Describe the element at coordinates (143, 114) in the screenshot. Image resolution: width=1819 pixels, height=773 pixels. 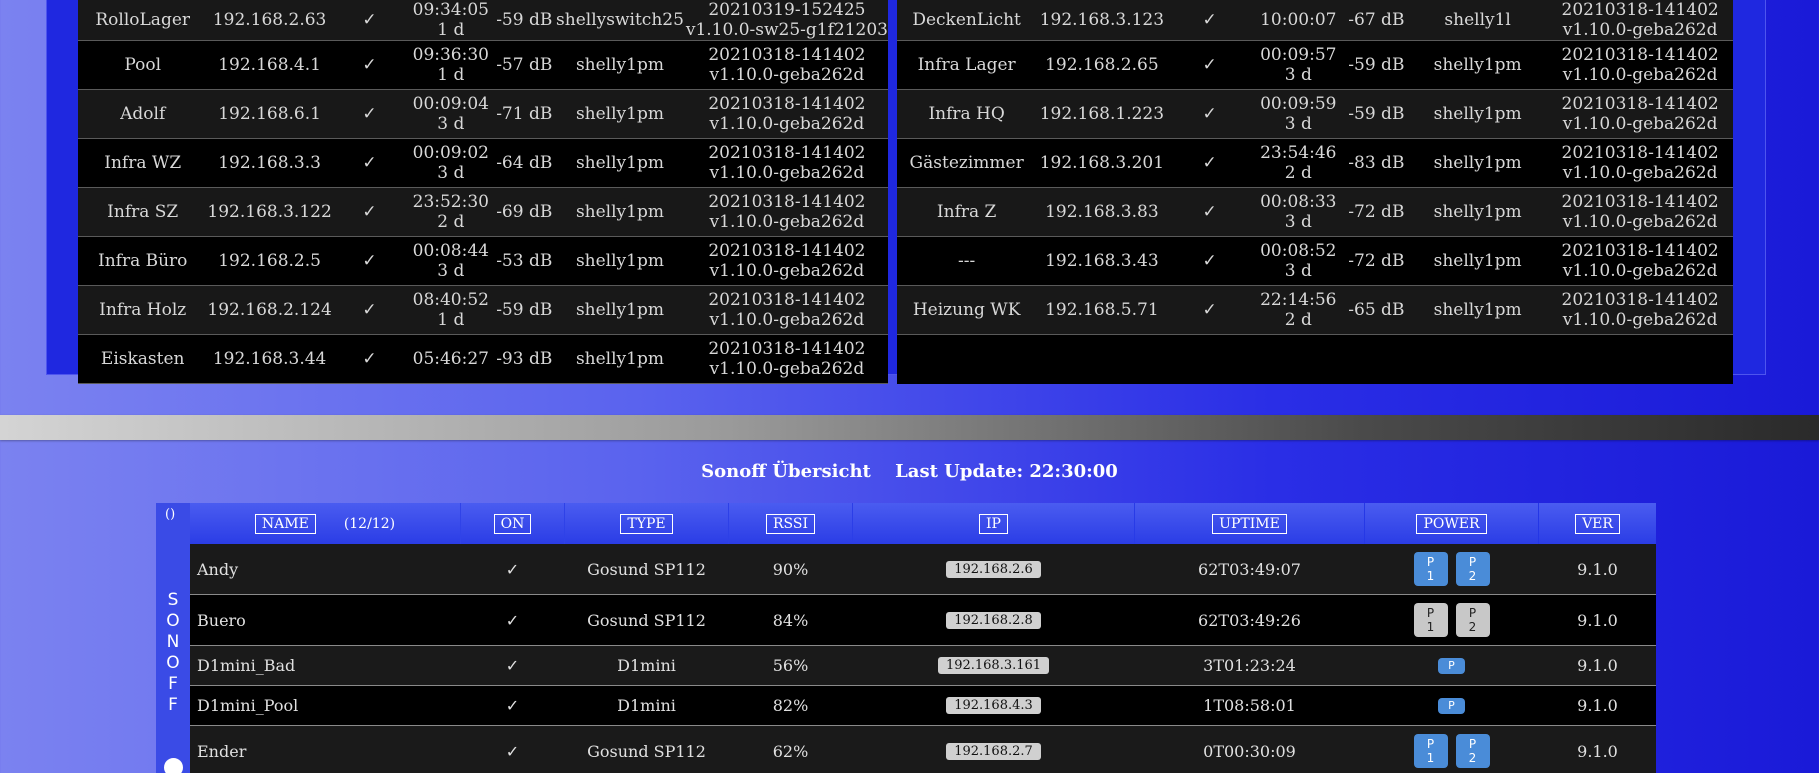
I see `shelly-cell-name-text: Adolf` at that location.